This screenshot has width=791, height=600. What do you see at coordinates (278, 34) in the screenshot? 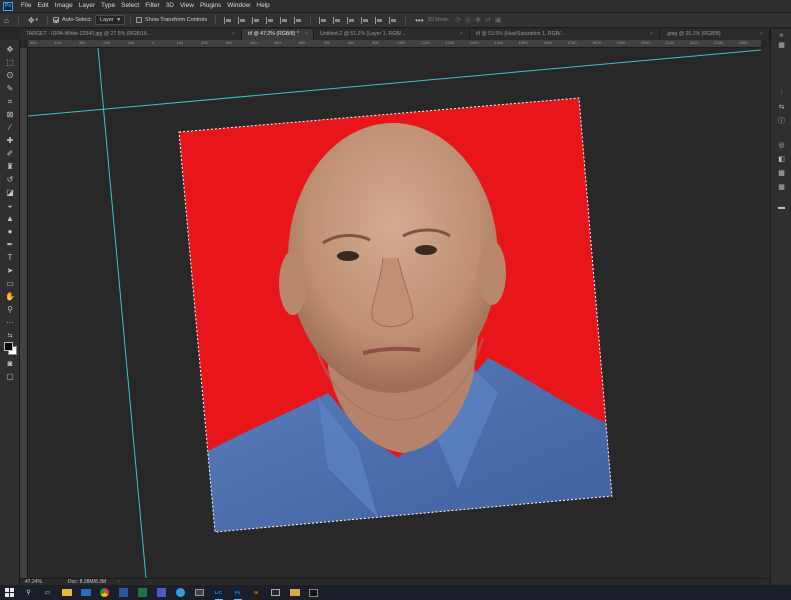
I see `tab-tif-active: tif @ 47.2% (RGB/8) * ×` at bounding box center [278, 34].